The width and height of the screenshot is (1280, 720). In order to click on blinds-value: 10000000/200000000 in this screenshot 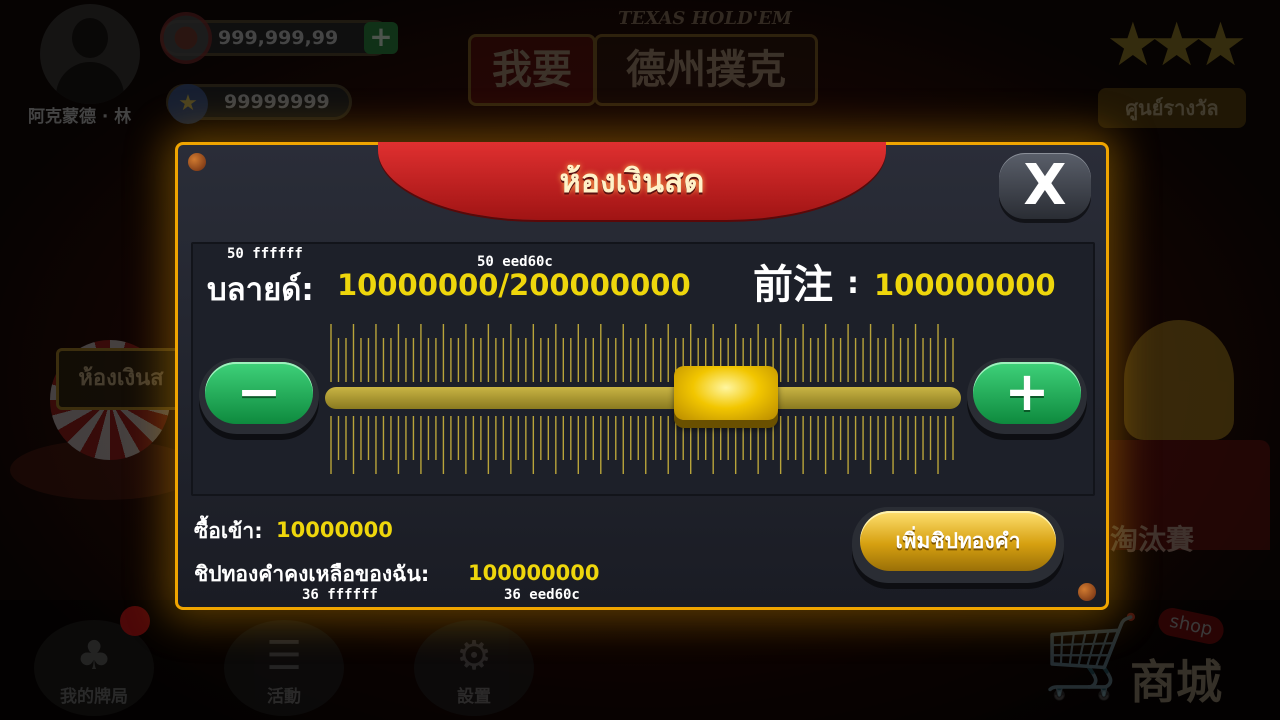, I will do `click(514, 285)`.